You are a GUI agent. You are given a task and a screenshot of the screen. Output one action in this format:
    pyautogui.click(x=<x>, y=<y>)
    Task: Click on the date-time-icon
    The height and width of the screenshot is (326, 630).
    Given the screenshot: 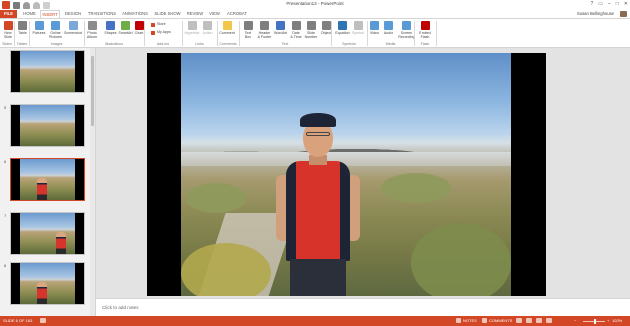 What is the action you would take?
    pyautogui.click(x=296, y=25)
    